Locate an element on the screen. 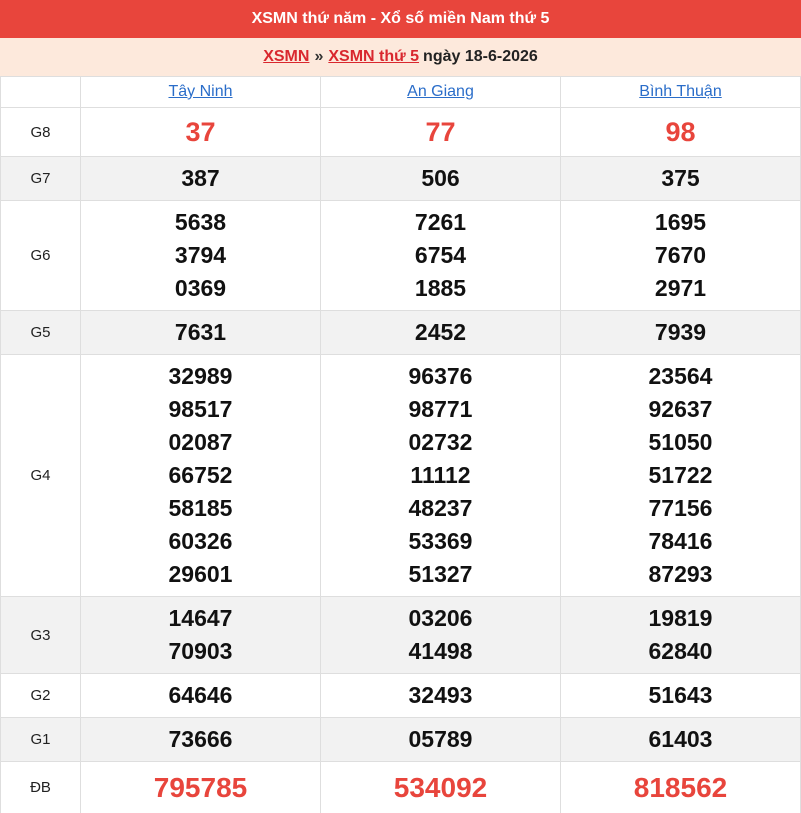 This screenshot has width=801, height=813. prize-cell: 77 is located at coordinates (440, 132).